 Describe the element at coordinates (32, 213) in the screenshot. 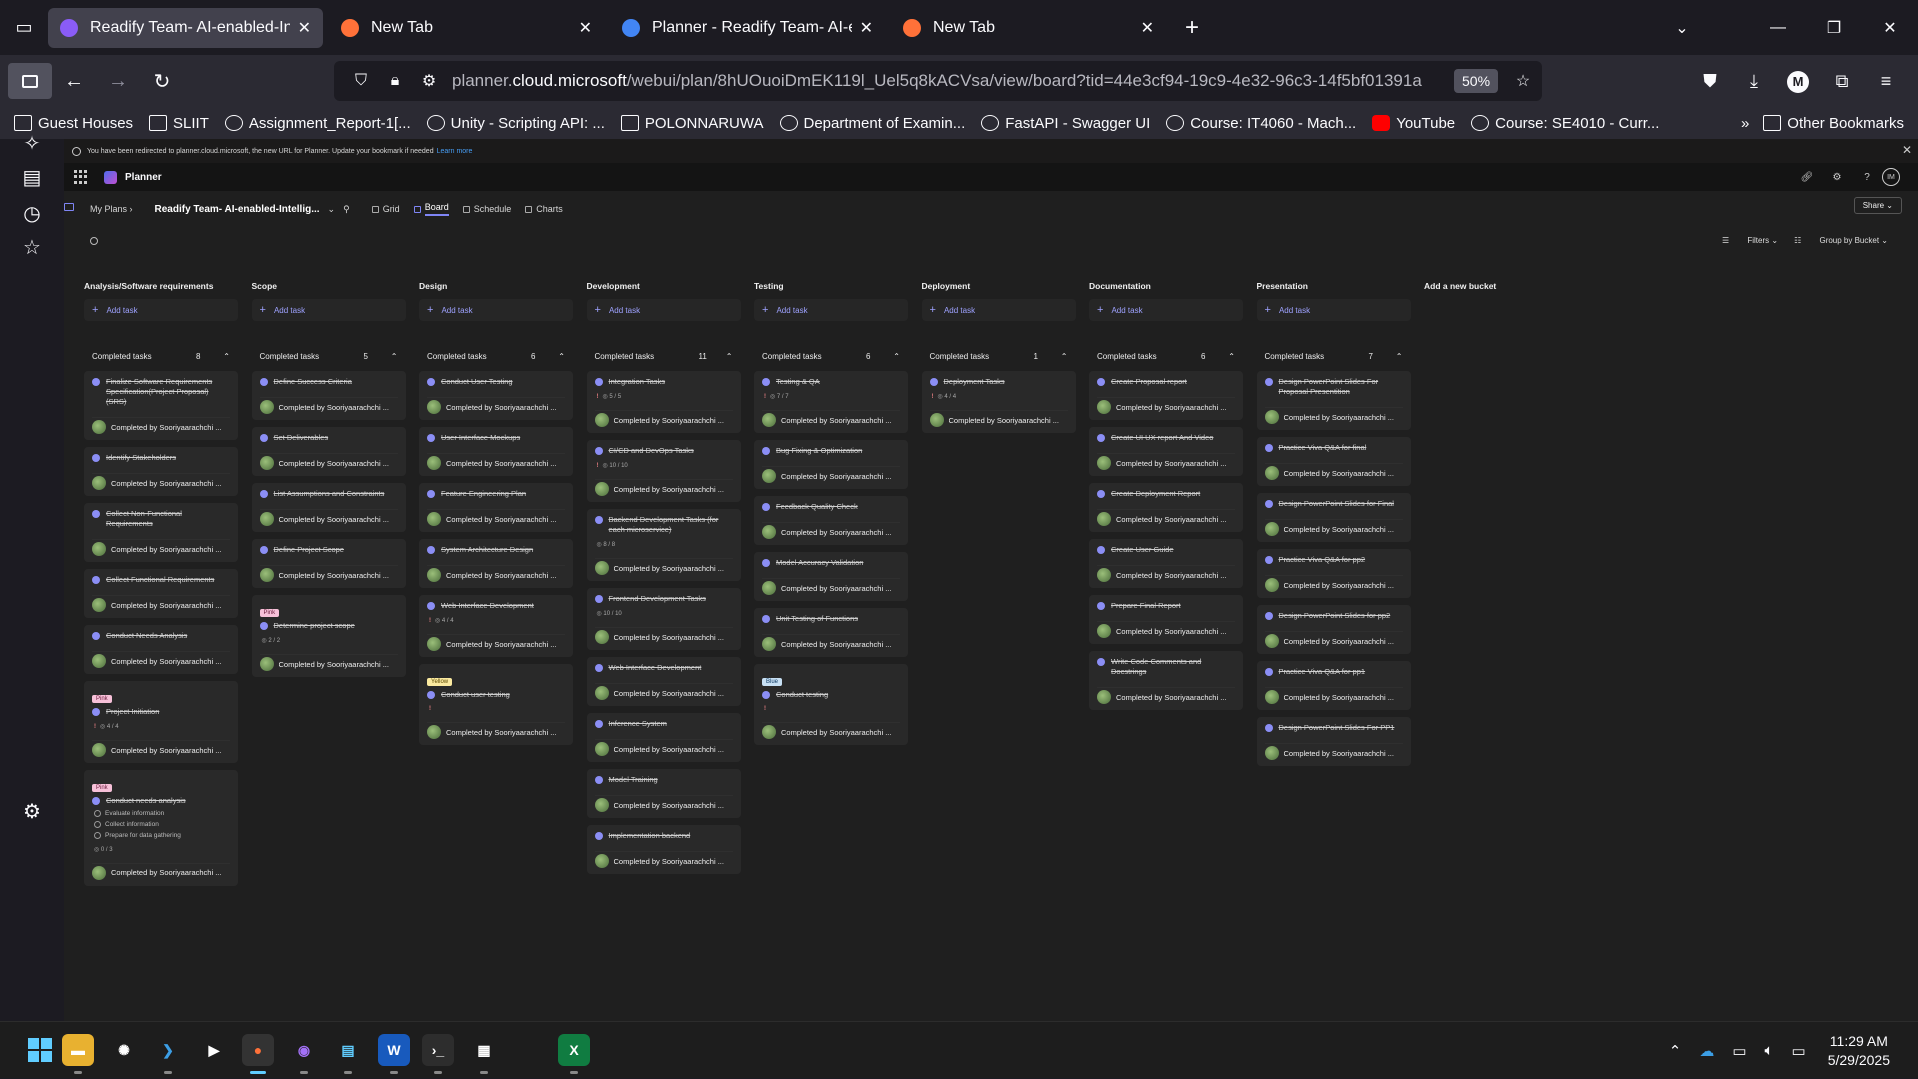

I see `history-icon: ◷` at that location.